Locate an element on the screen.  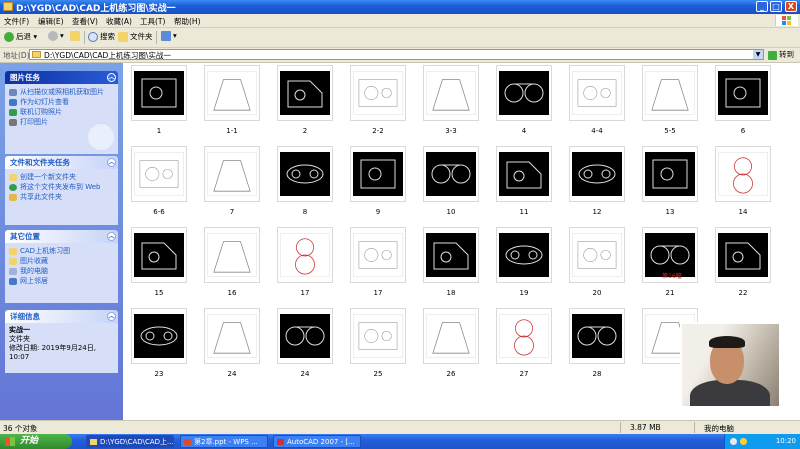
clock: 10:20 is located at coordinates (785, 441).